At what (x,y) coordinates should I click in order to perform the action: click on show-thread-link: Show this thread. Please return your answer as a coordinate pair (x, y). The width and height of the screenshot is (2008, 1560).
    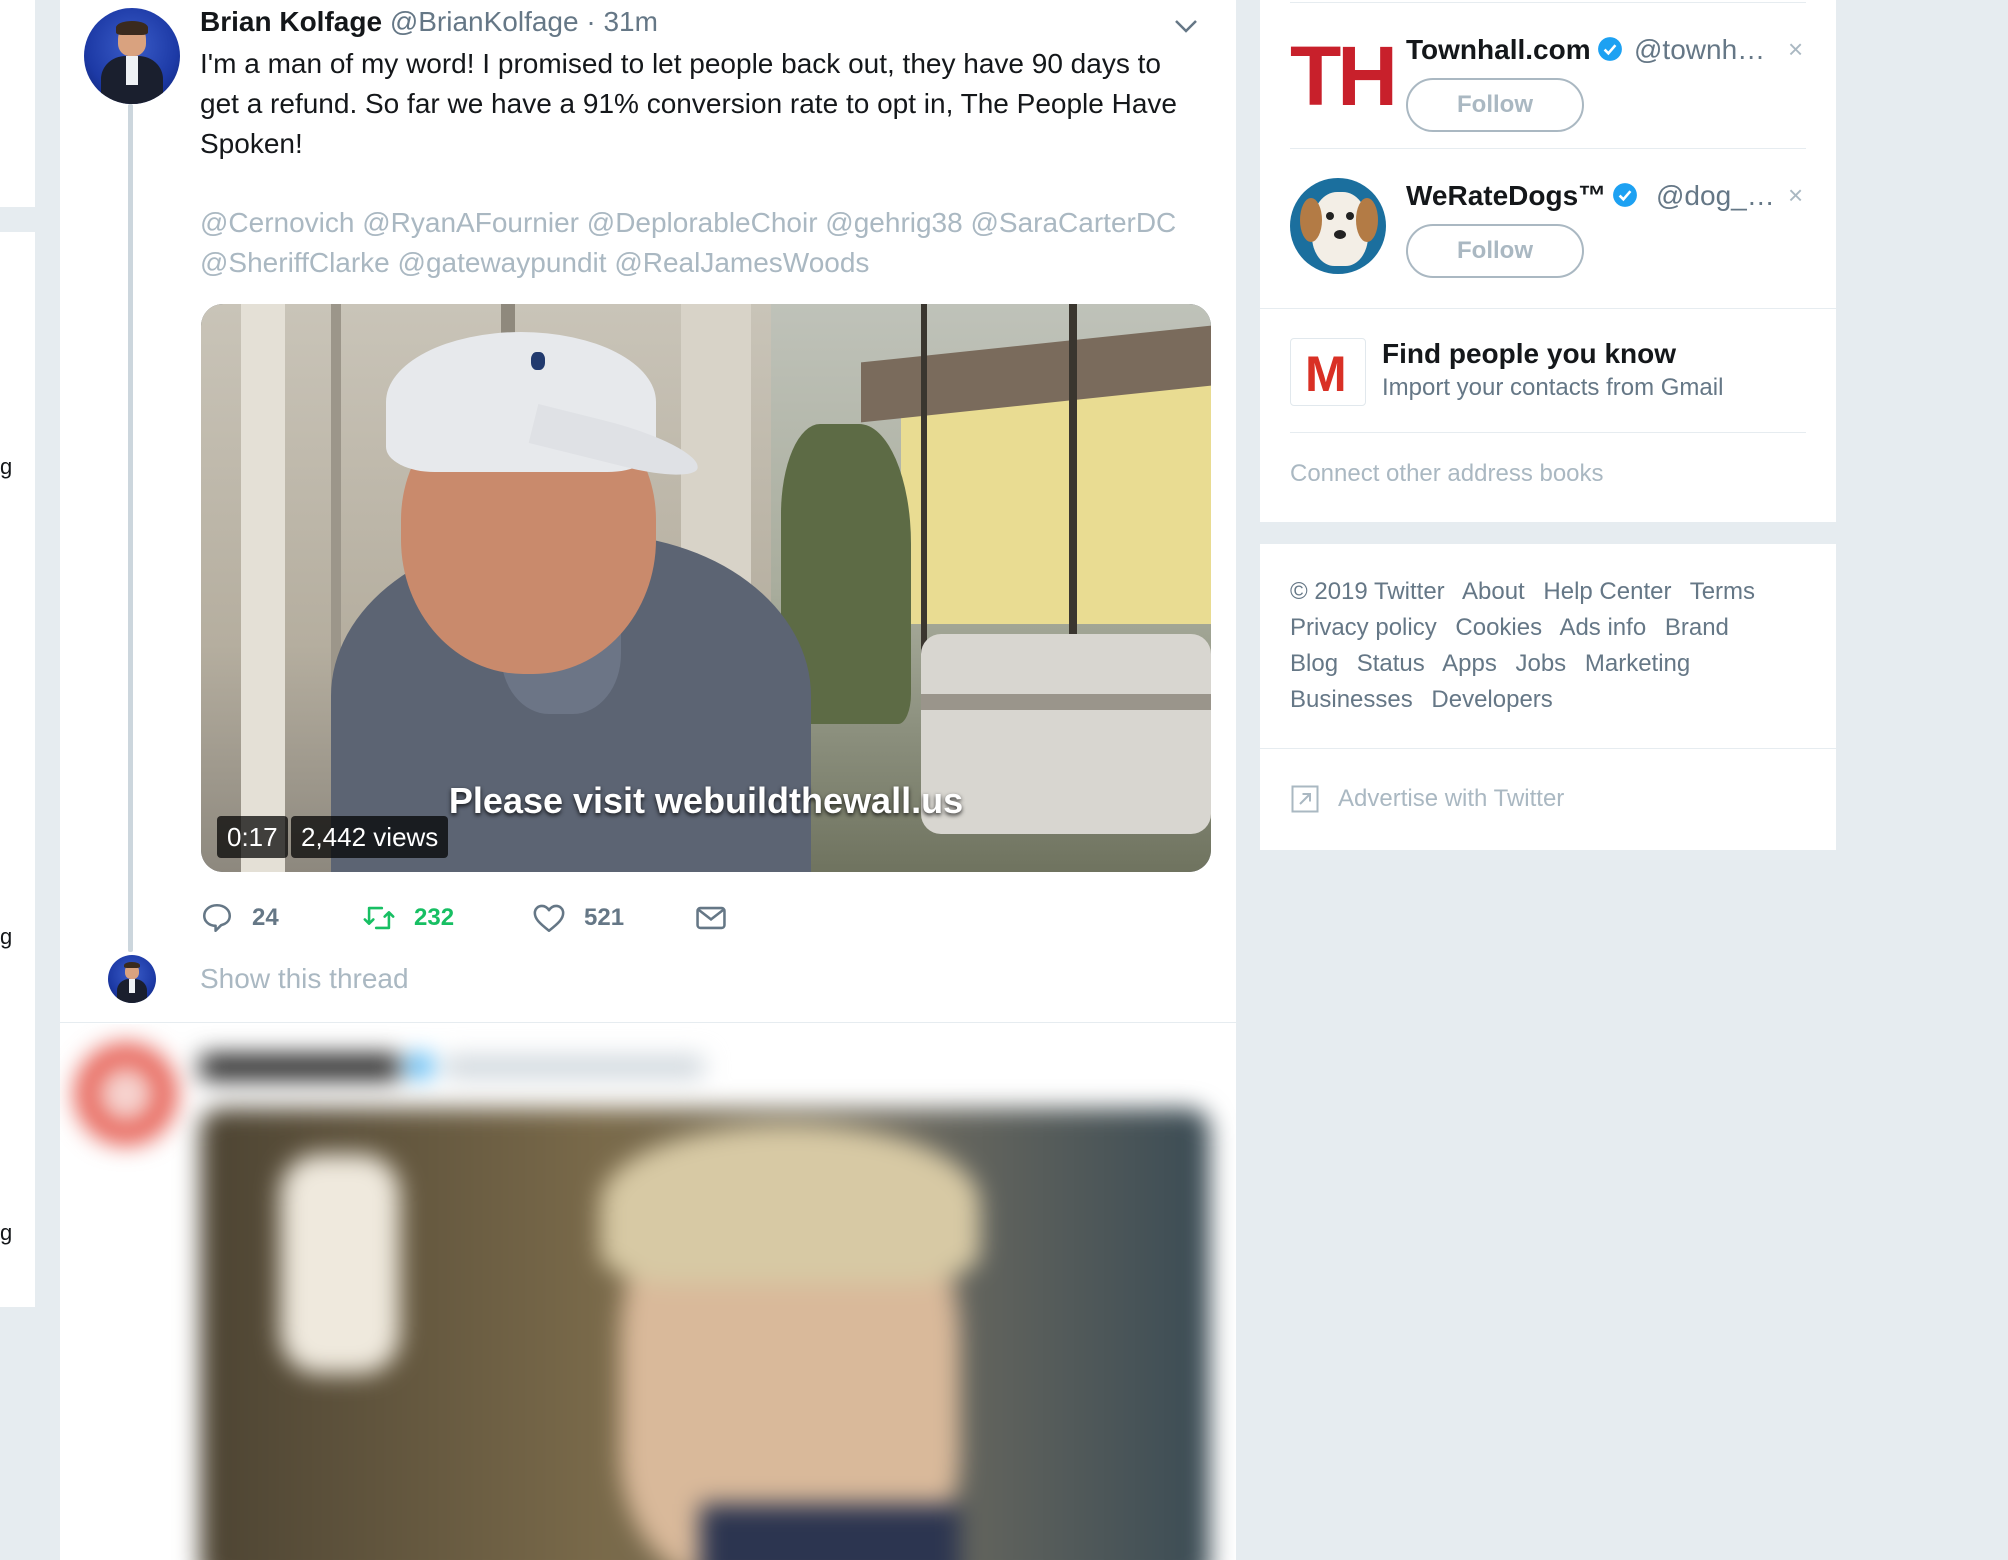
    Looking at the image, I should click on (304, 979).